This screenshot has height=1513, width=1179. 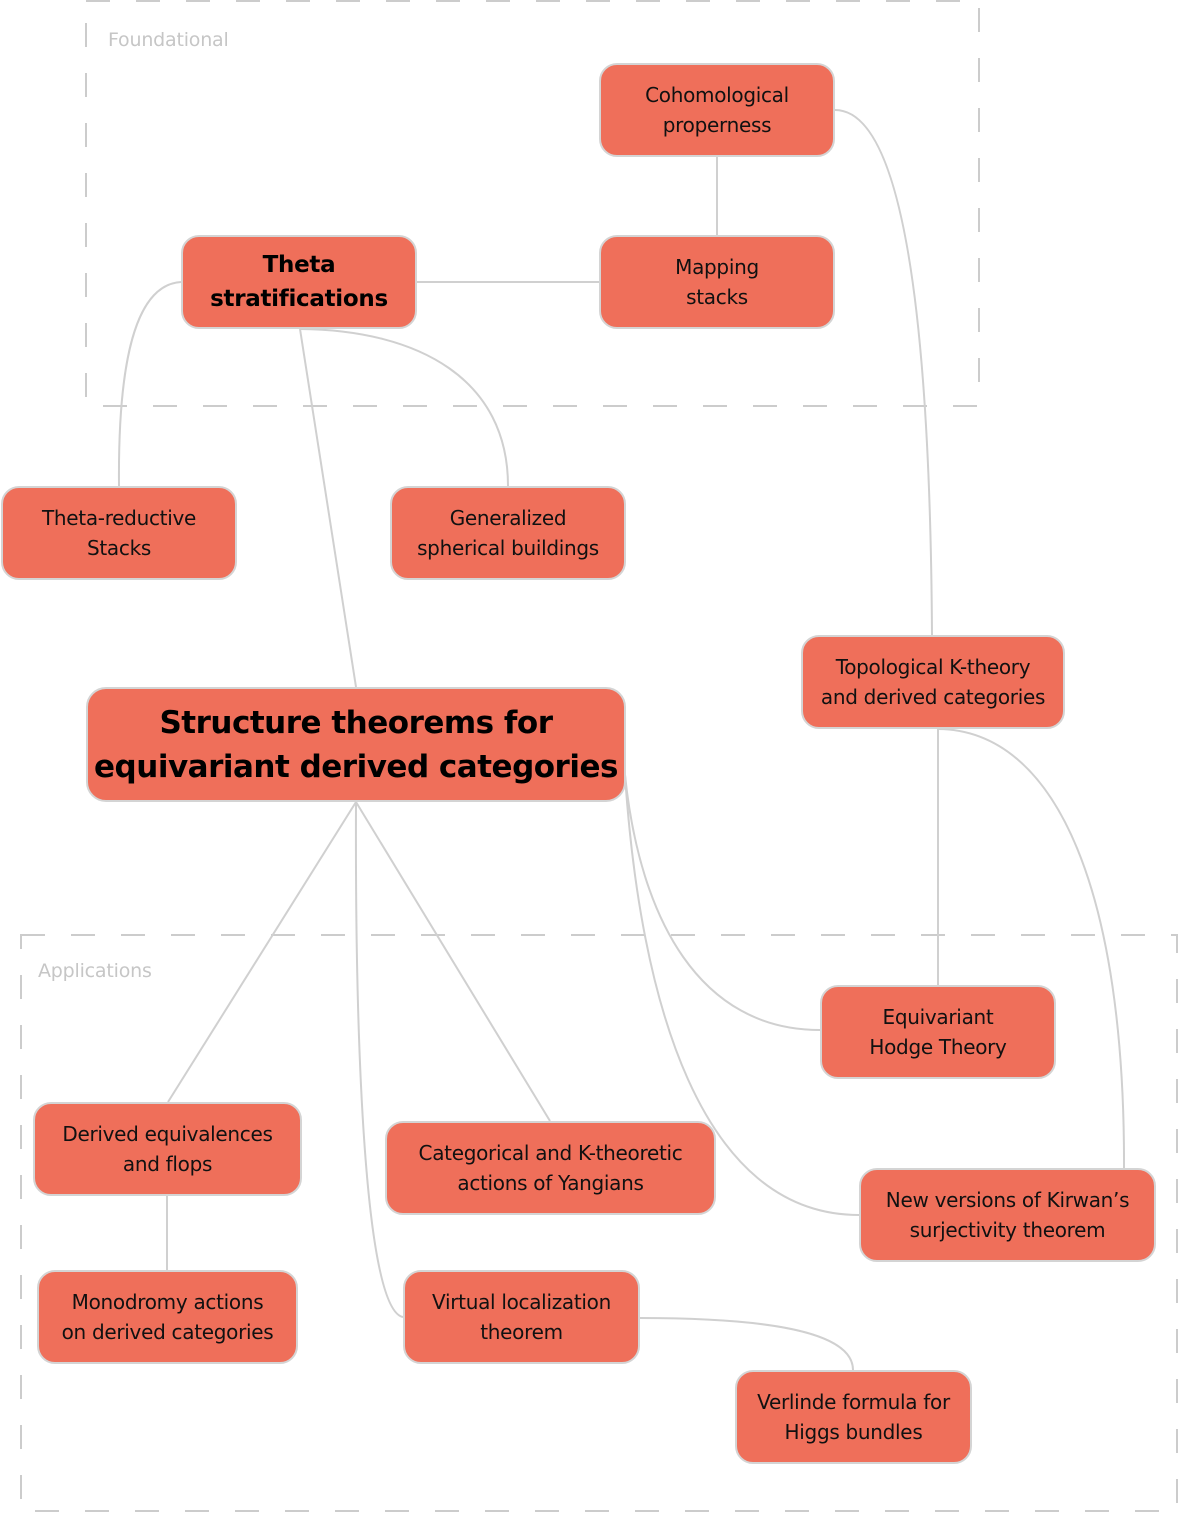 What do you see at coordinates (717, 282) in the screenshot?
I see `node-mapping-stacks: Mapping stacks` at bounding box center [717, 282].